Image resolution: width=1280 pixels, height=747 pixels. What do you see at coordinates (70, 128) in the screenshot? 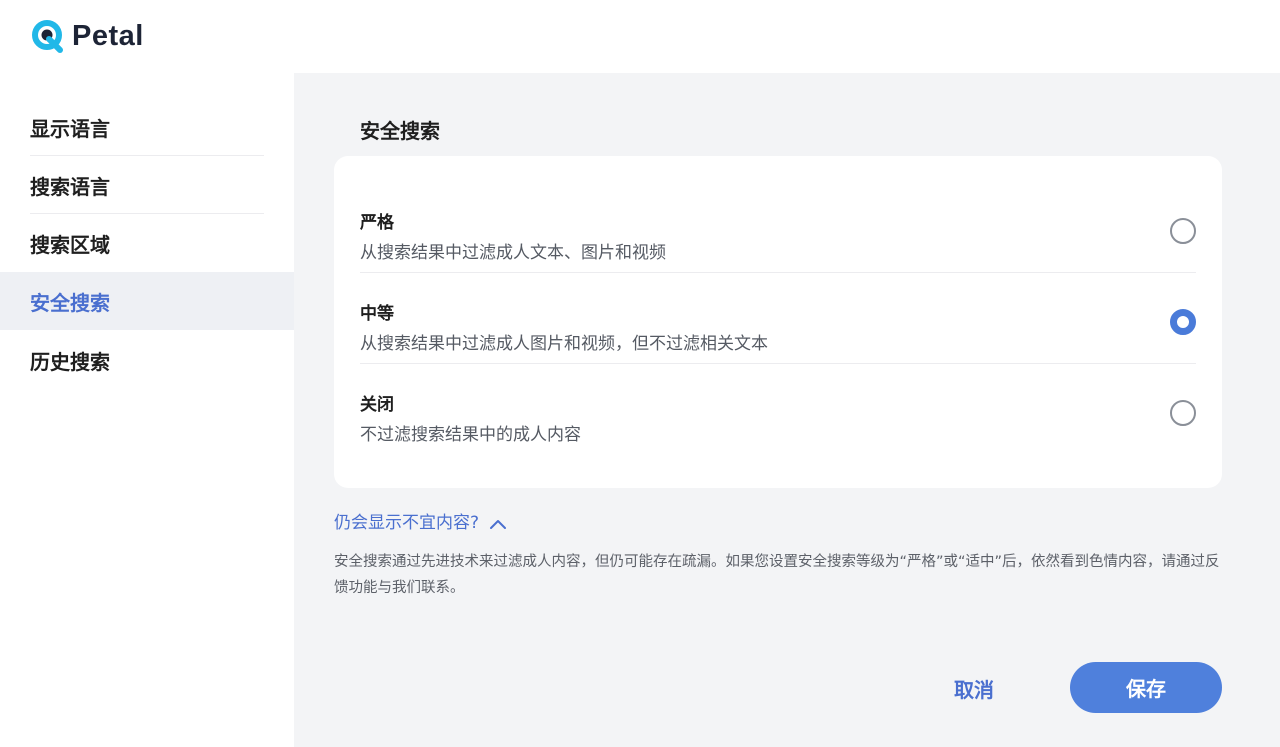
I see `sidebar-item-label: 显示语言` at bounding box center [70, 128].